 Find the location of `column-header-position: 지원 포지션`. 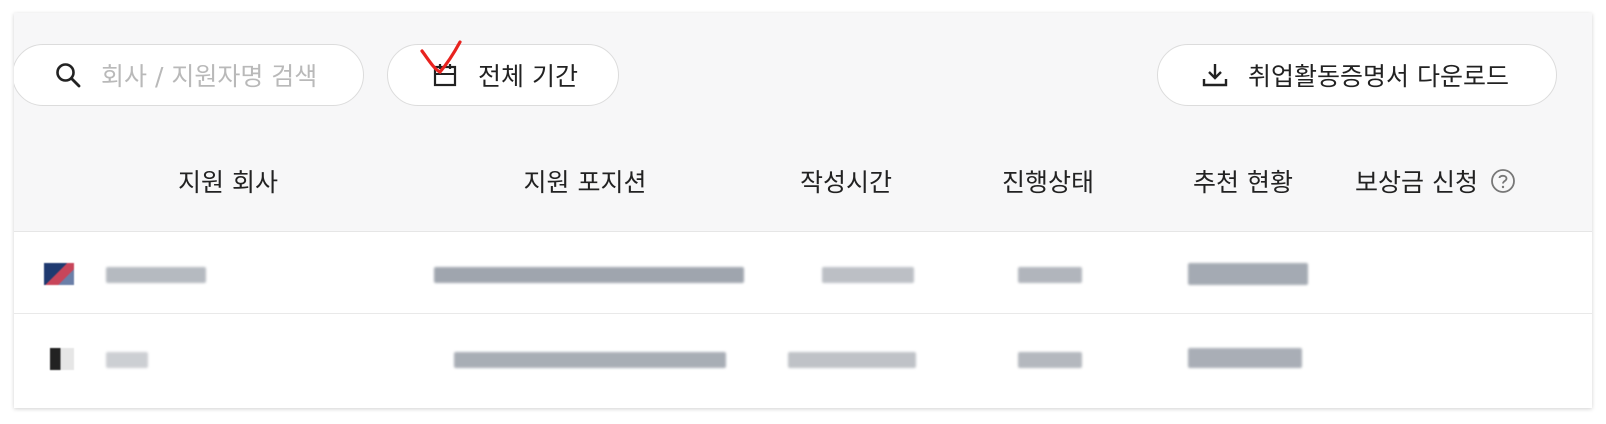

column-header-position: 지원 포지션 is located at coordinates (585, 182).